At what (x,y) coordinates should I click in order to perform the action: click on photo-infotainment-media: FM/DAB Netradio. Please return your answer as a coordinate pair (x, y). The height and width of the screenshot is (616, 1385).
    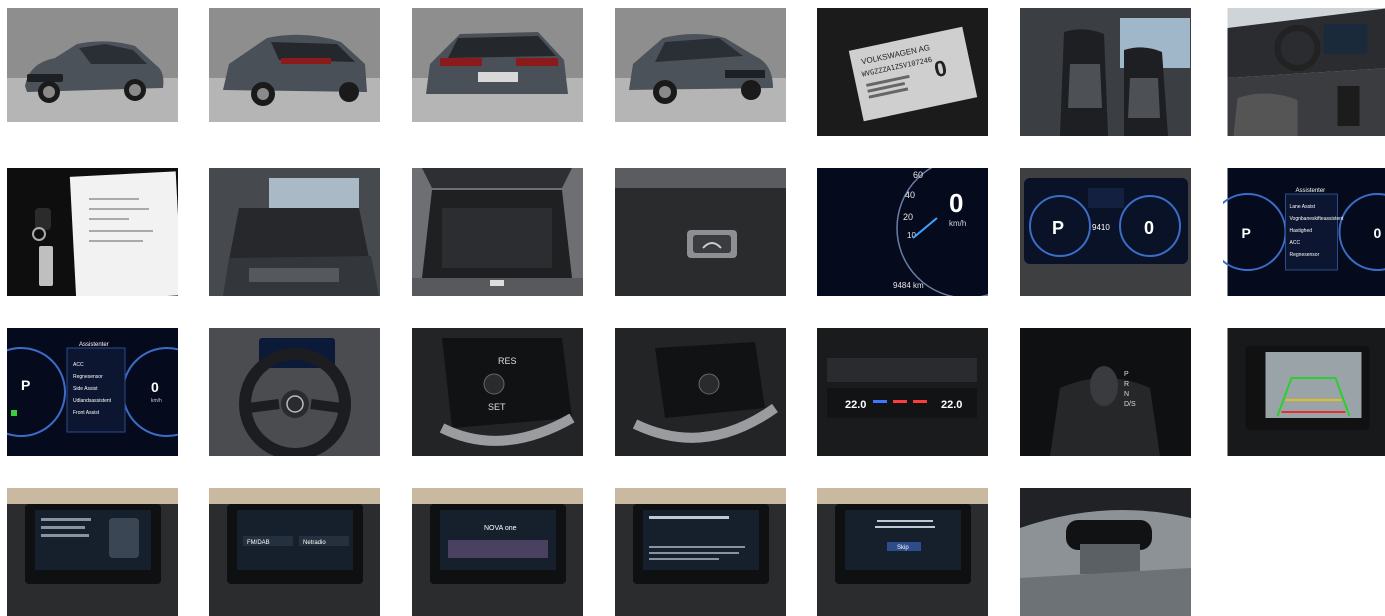
    Looking at the image, I should click on (294, 552).